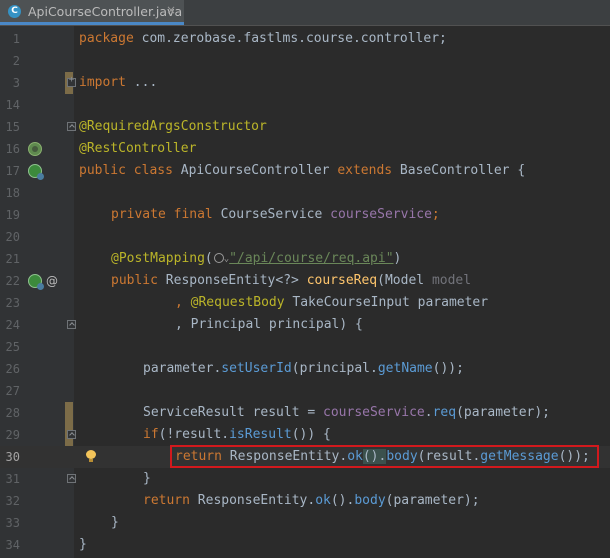 This screenshot has height=558, width=610. I want to click on line-number: 22, so click(12, 281).